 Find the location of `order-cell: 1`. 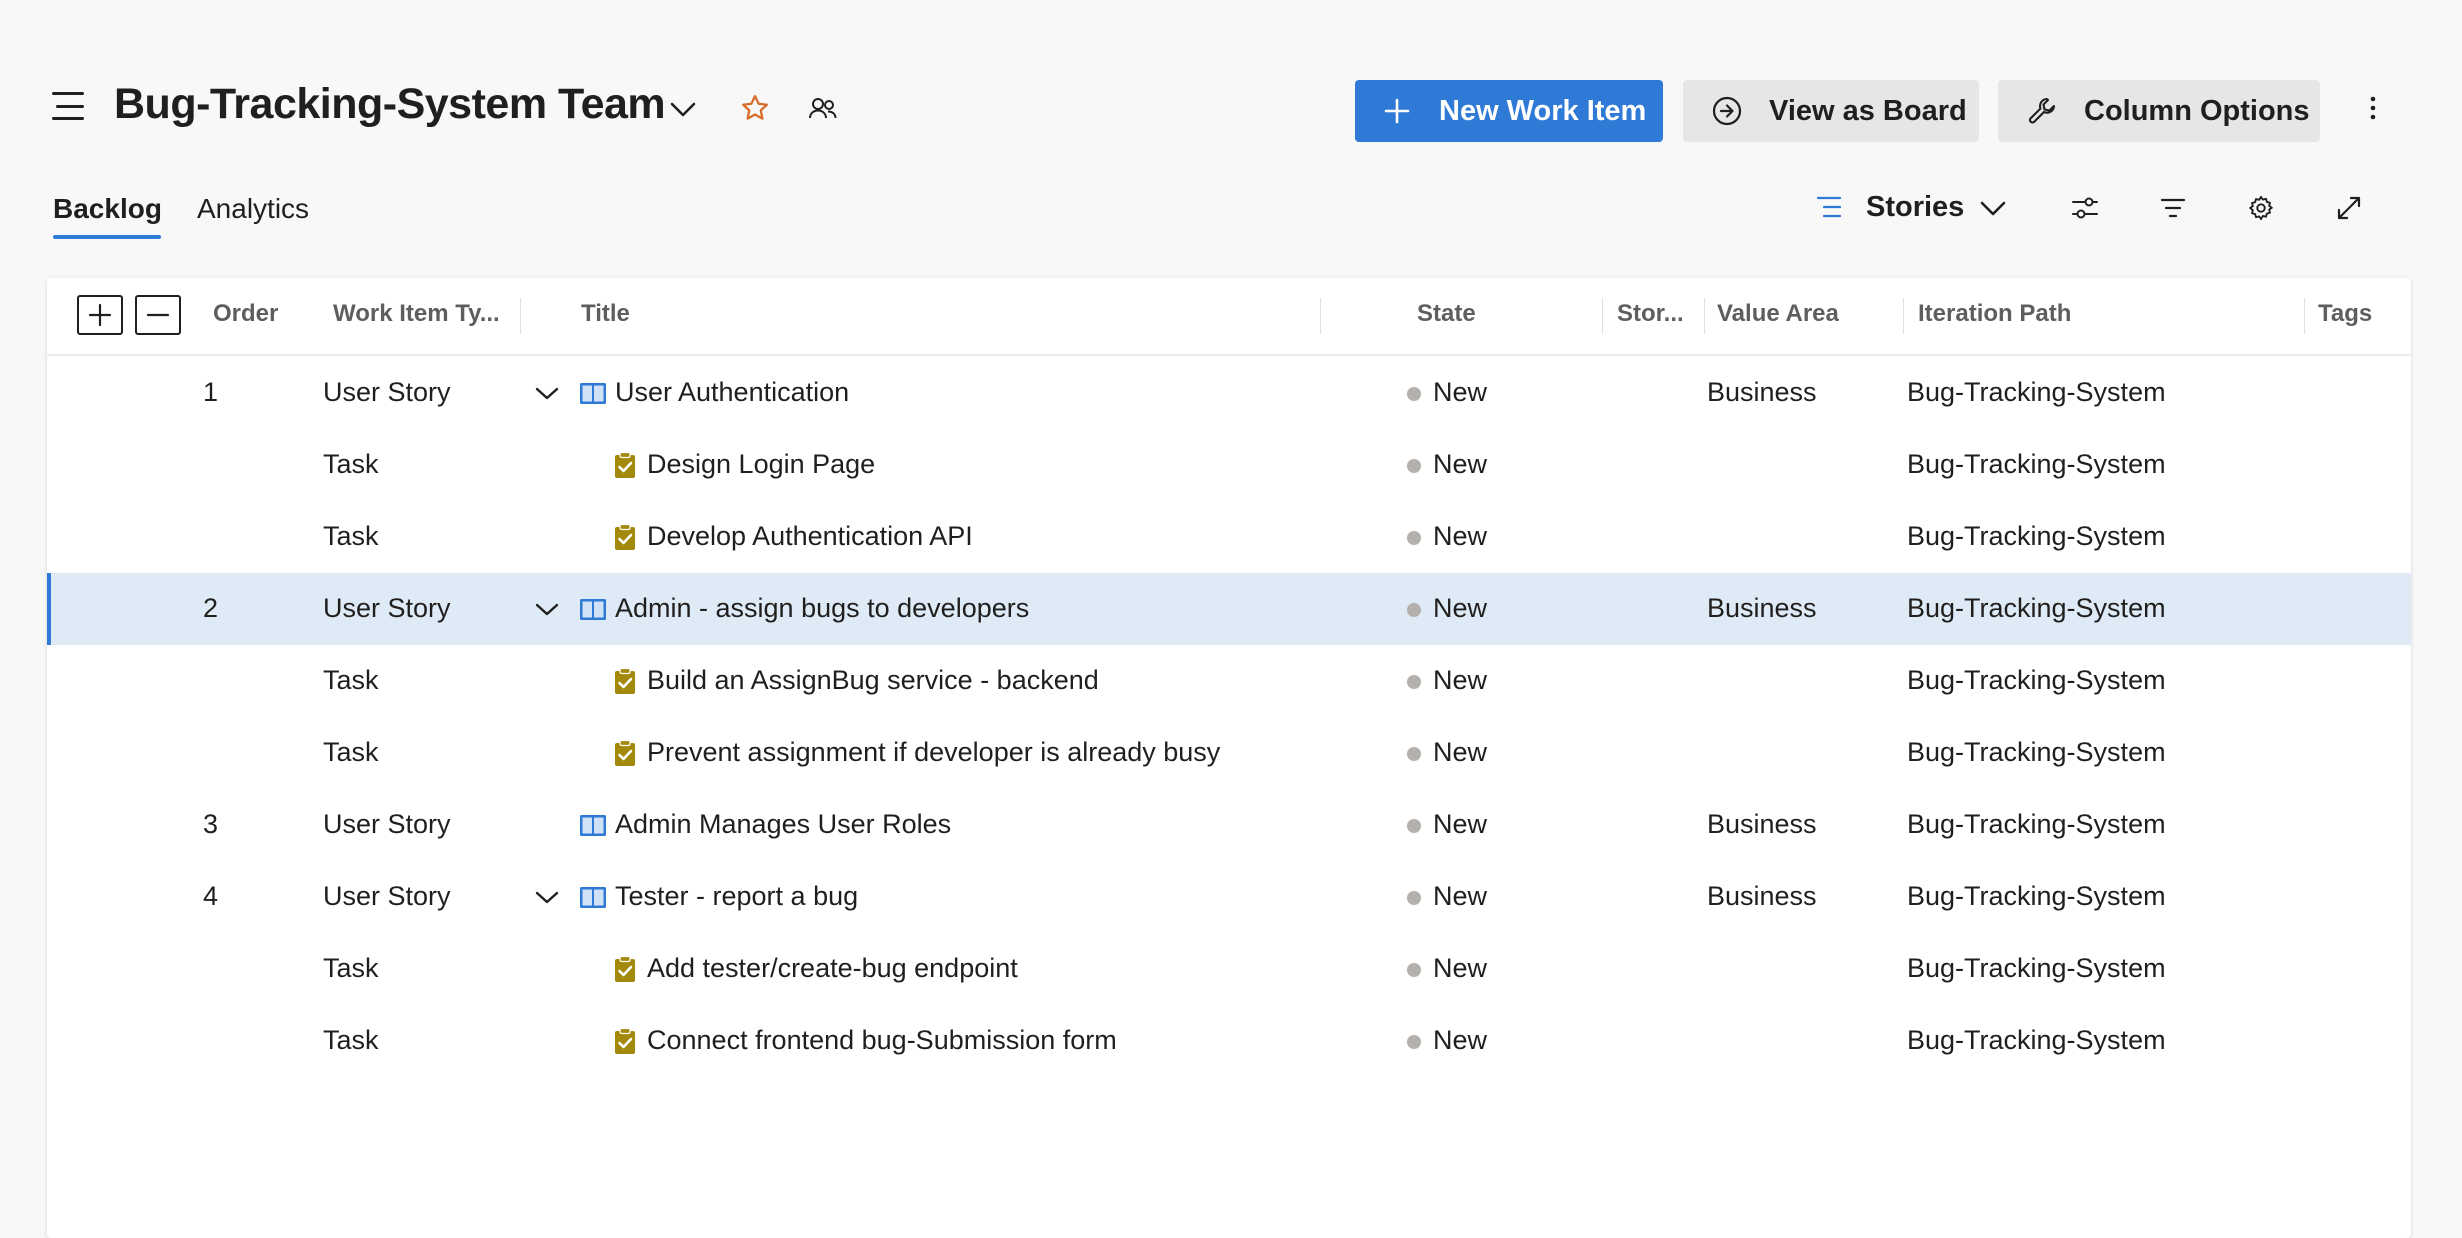

order-cell: 1 is located at coordinates (211, 392).